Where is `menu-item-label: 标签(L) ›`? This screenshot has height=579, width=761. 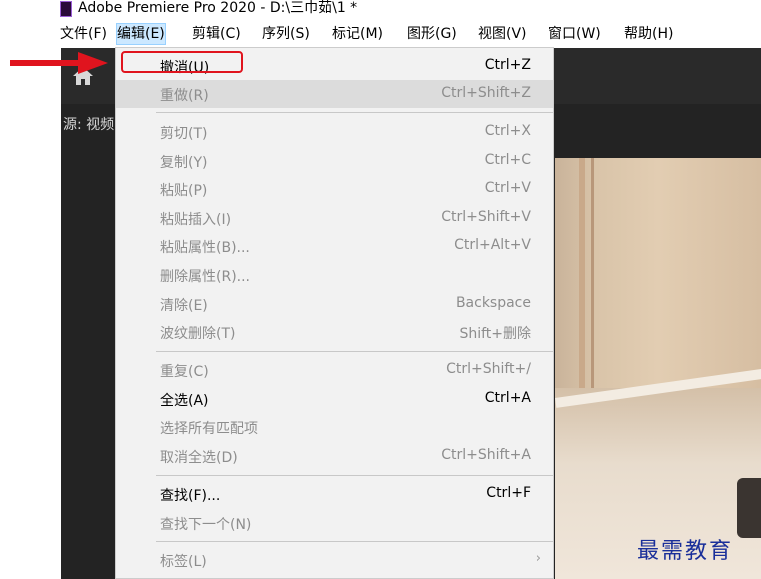 menu-item-label: 标签(L) › is located at coordinates (334, 560).